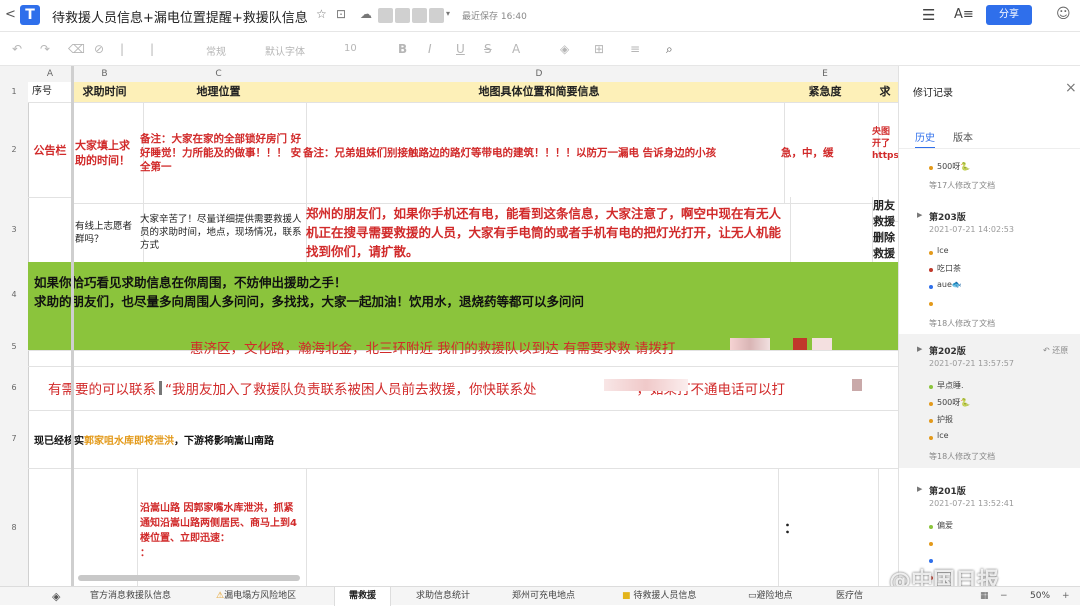 The width and height of the screenshot is (1080, 606). Describe the element at coordinates (564, 49) in the screenshot. I see `fill-color-icon: ◈` at that location.